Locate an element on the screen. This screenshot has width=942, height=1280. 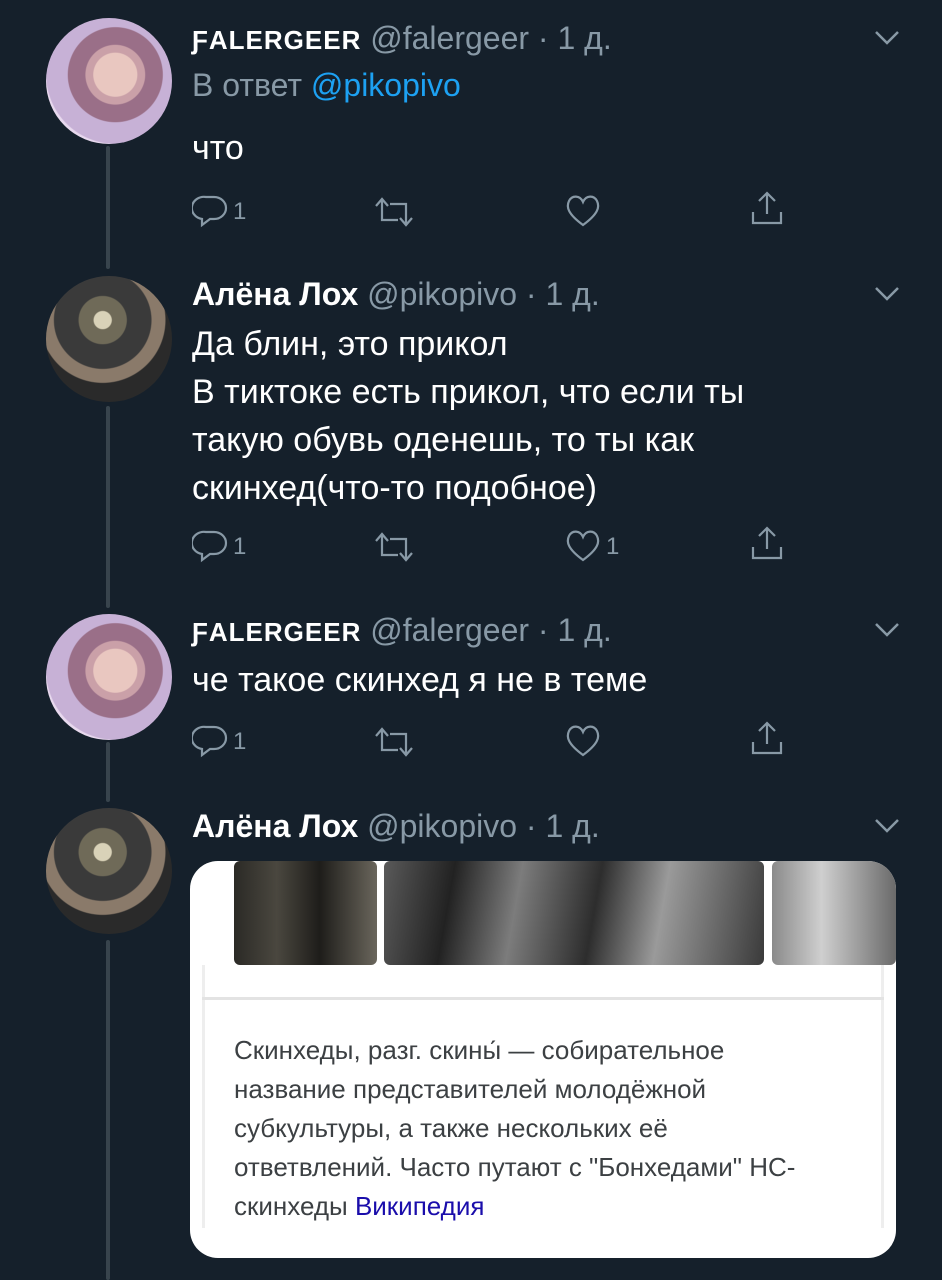
reply-user-link: @pikopivo is located at coordinates (386, 85).